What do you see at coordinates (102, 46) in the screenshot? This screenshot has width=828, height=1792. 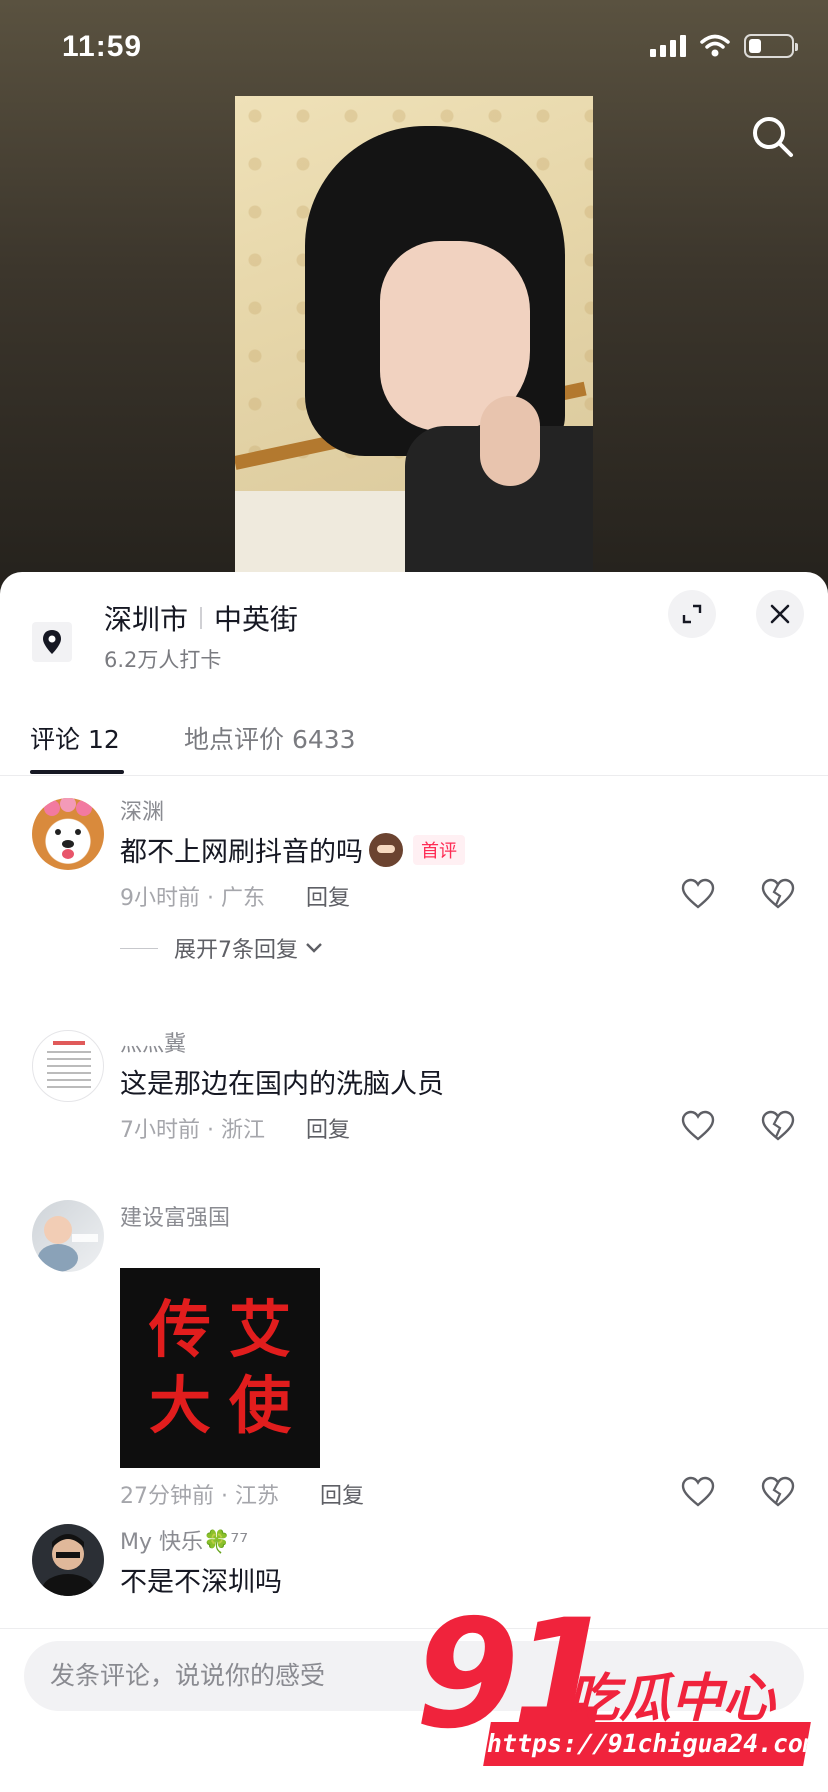 I see `status-time: 11:59` at bounding box center [102, 46].